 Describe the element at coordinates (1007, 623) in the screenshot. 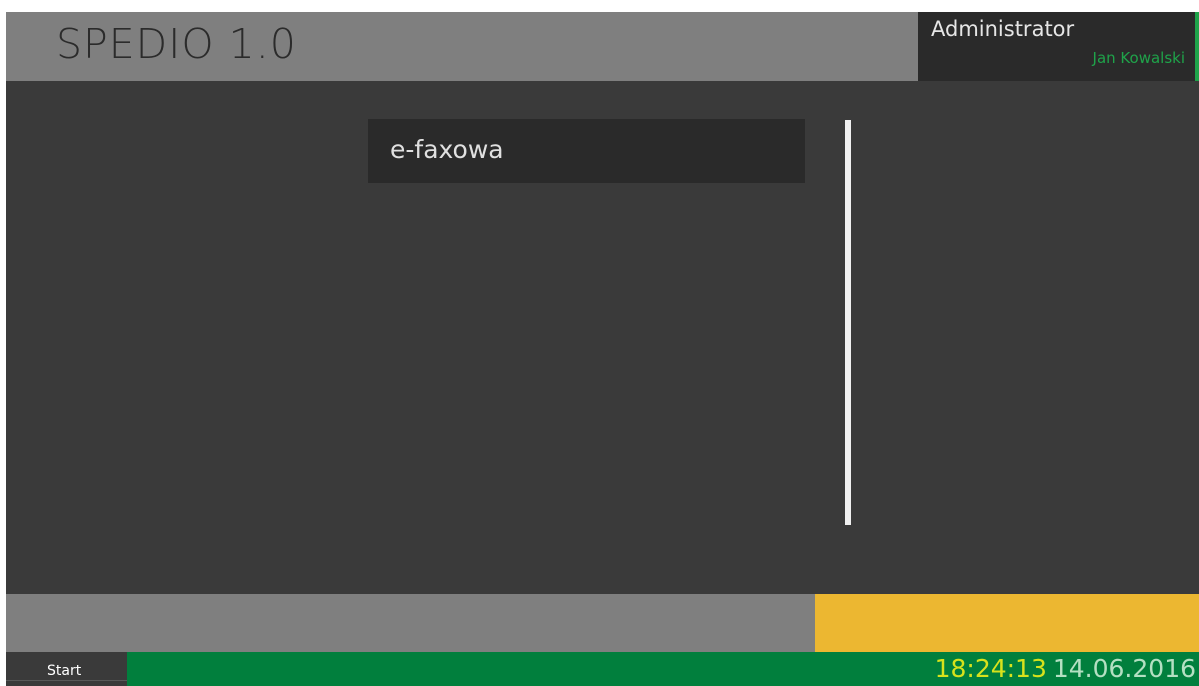

I see `bottom-yellow-panel` at that location.